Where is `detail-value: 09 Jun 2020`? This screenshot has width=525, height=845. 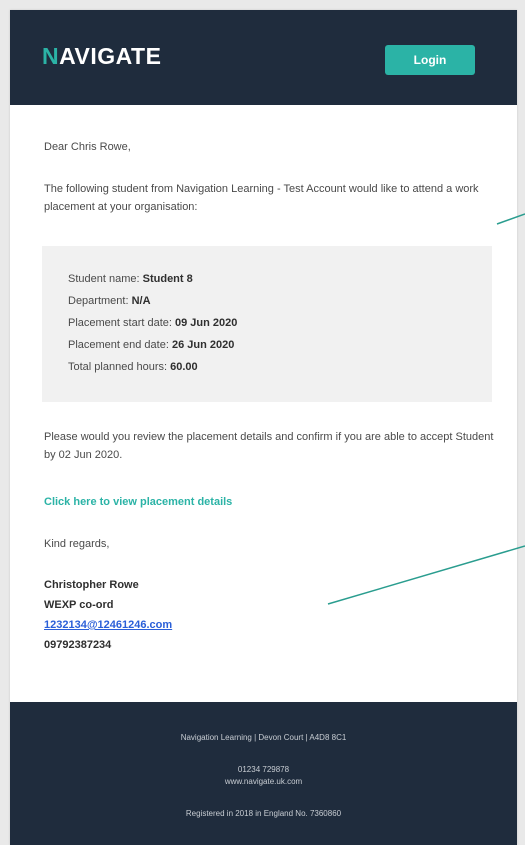 detail-value: 09 Jun 2020 is located at coordinates (206, 323).